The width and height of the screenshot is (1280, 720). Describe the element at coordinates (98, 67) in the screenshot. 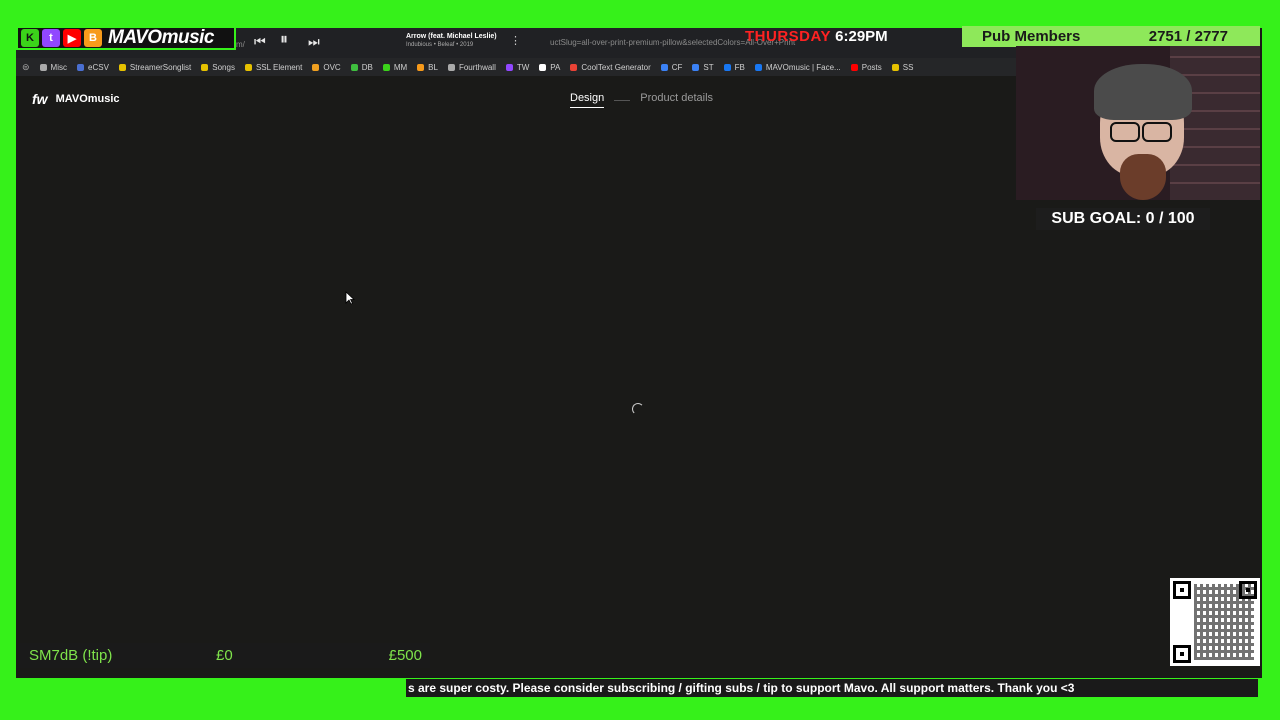

I see `bookmark-label: eCSV` at that location.